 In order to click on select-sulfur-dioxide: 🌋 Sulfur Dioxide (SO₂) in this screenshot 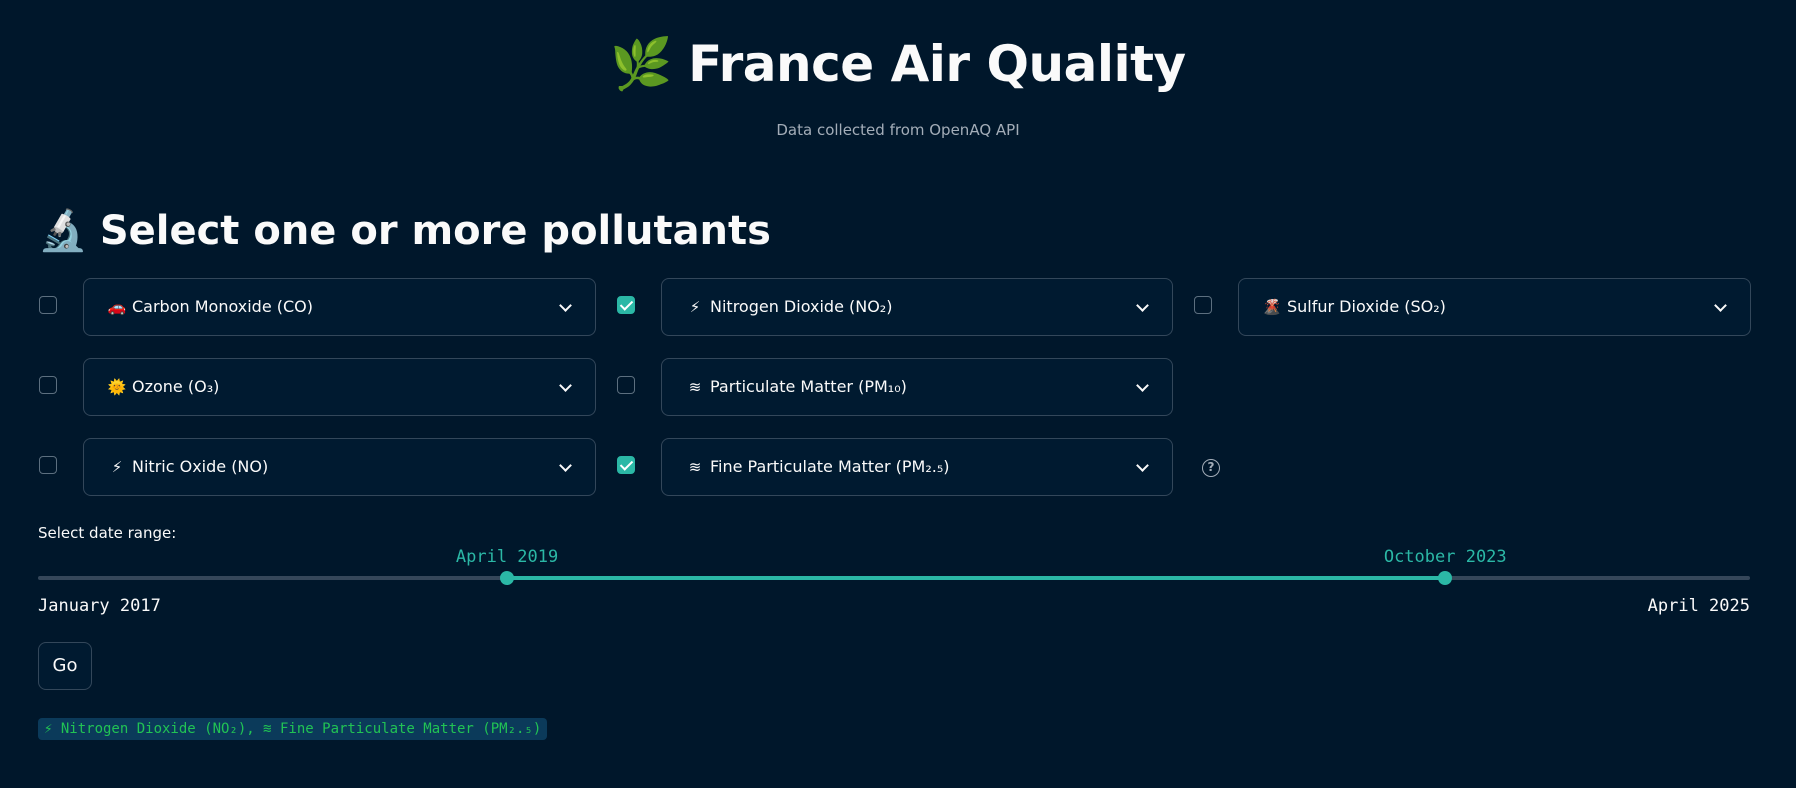, I will do `click(1494, 307)`.